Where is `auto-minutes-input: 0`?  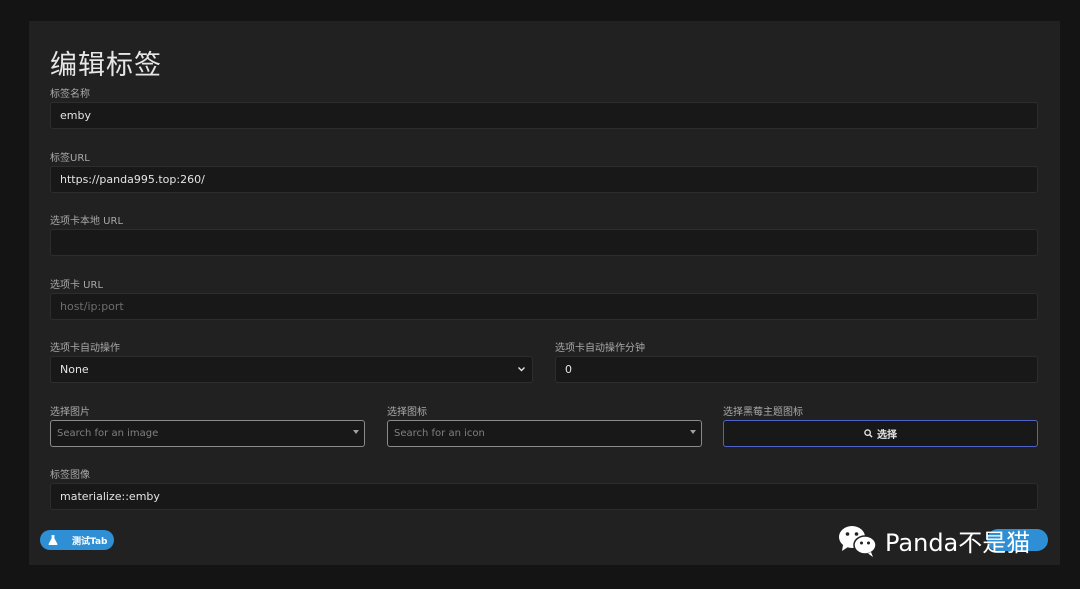
auto-minutes-input: 0 is located at coordinates (796, 369).